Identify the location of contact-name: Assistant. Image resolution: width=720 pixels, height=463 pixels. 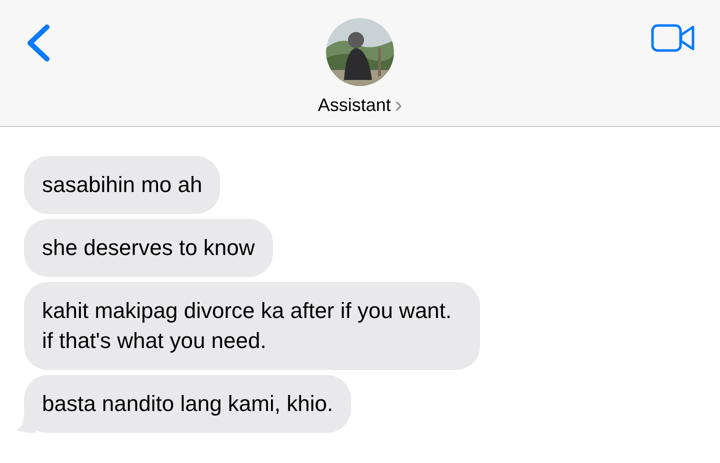
(354, 105).